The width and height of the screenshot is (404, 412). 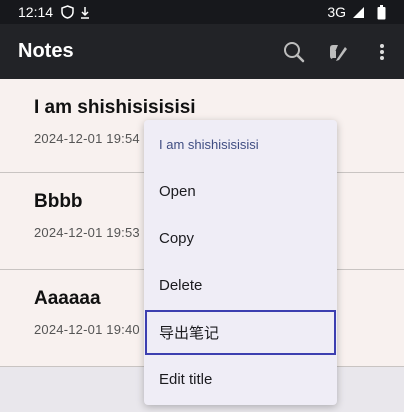 What do you see at coordinates (67, 12) in the screenshot?
I see `shield-icon` at bounding box center [67, 12].